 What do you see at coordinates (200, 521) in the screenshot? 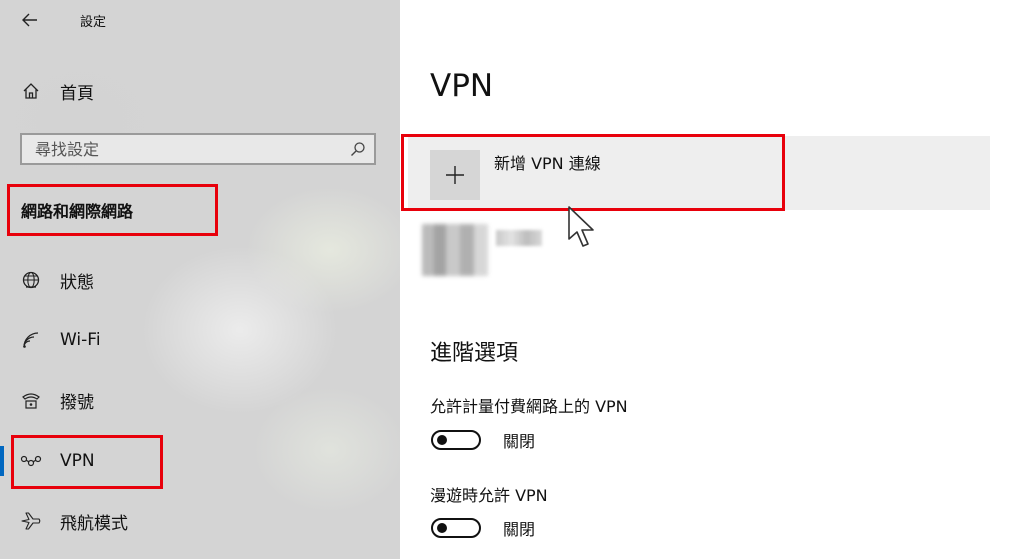
I see `sidebar-item-airplane-mode: 飛航模式` at bounding box center [200, 521].